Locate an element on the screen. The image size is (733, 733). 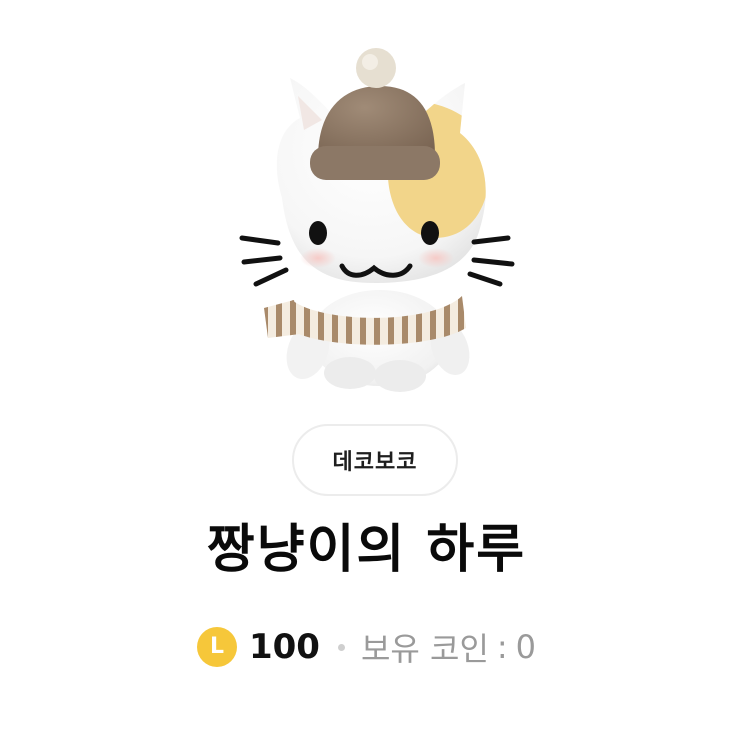
creator-button: 데코보코 is located at coordinates (375, 460).